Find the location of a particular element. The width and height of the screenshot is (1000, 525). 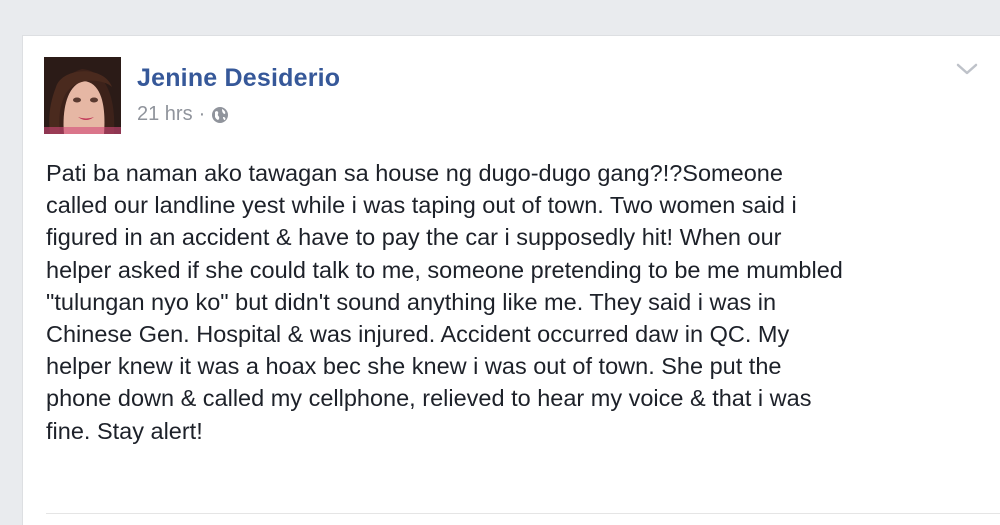

chevron-down-icon is located at coordinates (967, 69).